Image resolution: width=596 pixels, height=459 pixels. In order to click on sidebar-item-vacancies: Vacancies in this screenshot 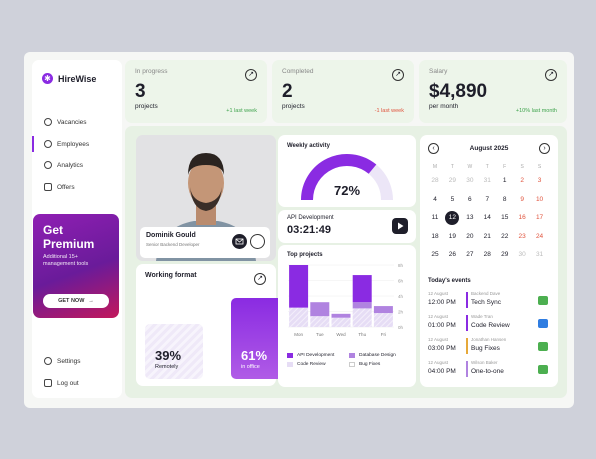, I will do `click(77, 122)`.